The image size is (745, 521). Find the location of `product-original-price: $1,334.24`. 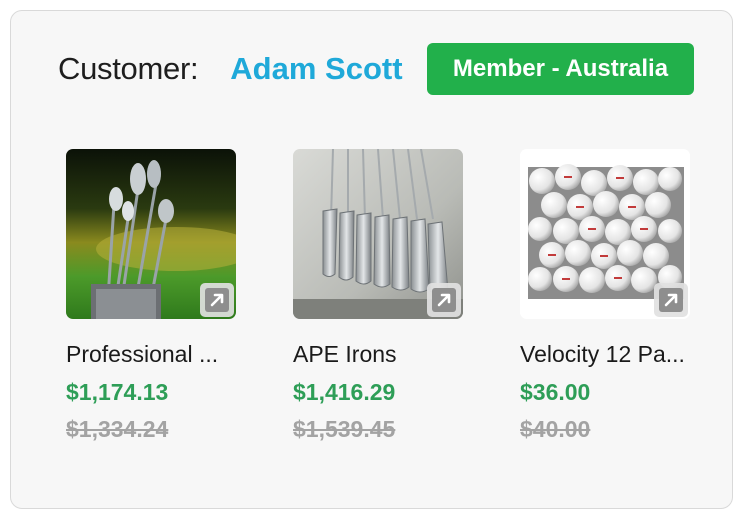

product-original-price: $1,334.24 is located at coordinates (117, 429).